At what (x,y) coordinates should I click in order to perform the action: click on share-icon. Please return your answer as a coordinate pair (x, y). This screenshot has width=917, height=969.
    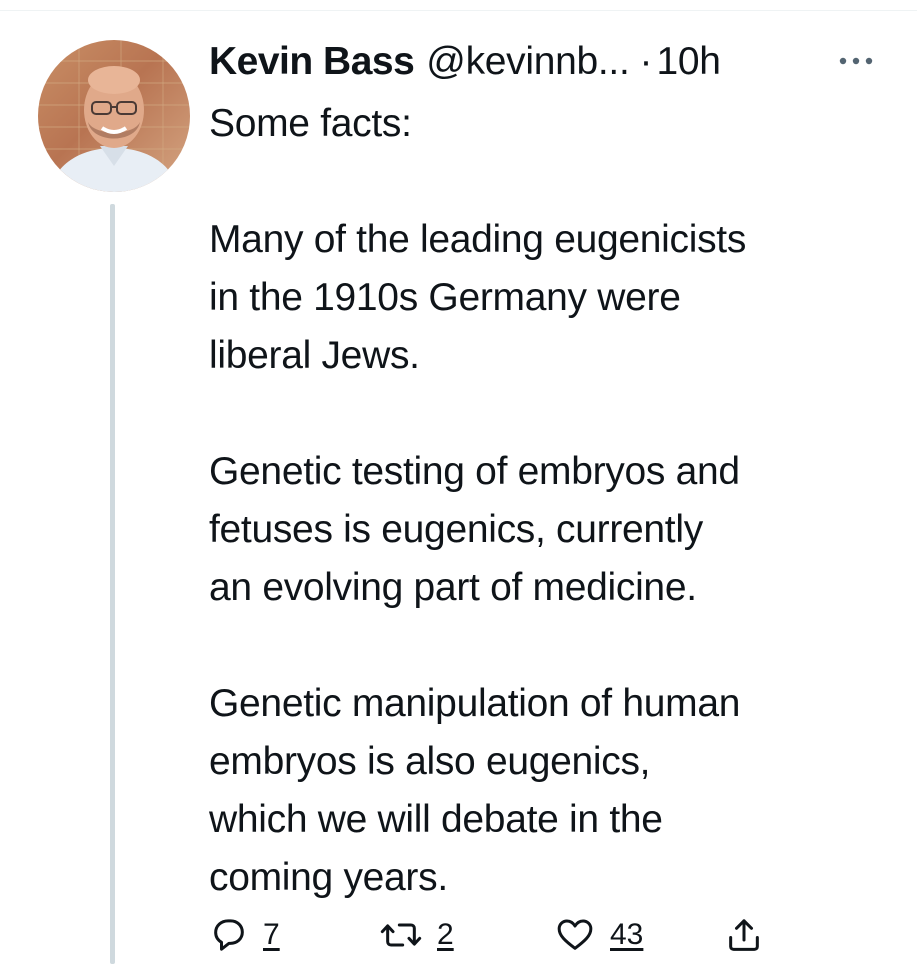
    Looking at the image, I should click on (744, 935).